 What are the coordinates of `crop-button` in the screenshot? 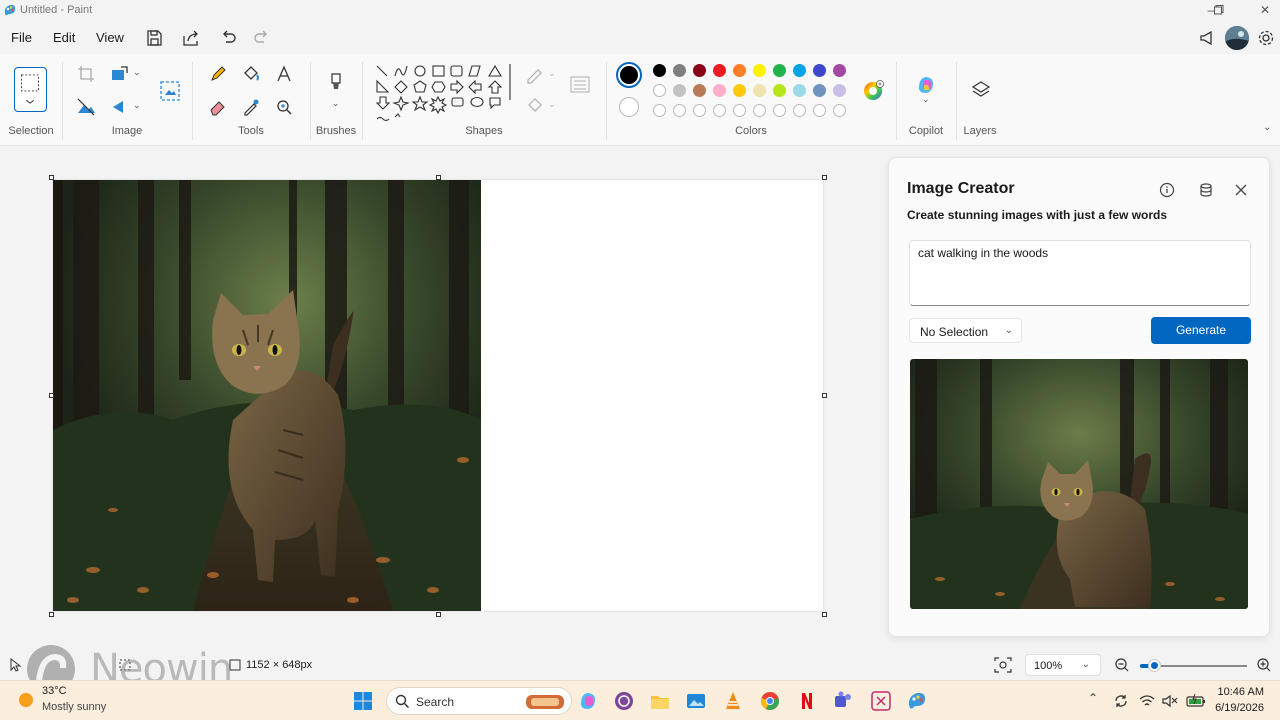 It's located at (86, 74).